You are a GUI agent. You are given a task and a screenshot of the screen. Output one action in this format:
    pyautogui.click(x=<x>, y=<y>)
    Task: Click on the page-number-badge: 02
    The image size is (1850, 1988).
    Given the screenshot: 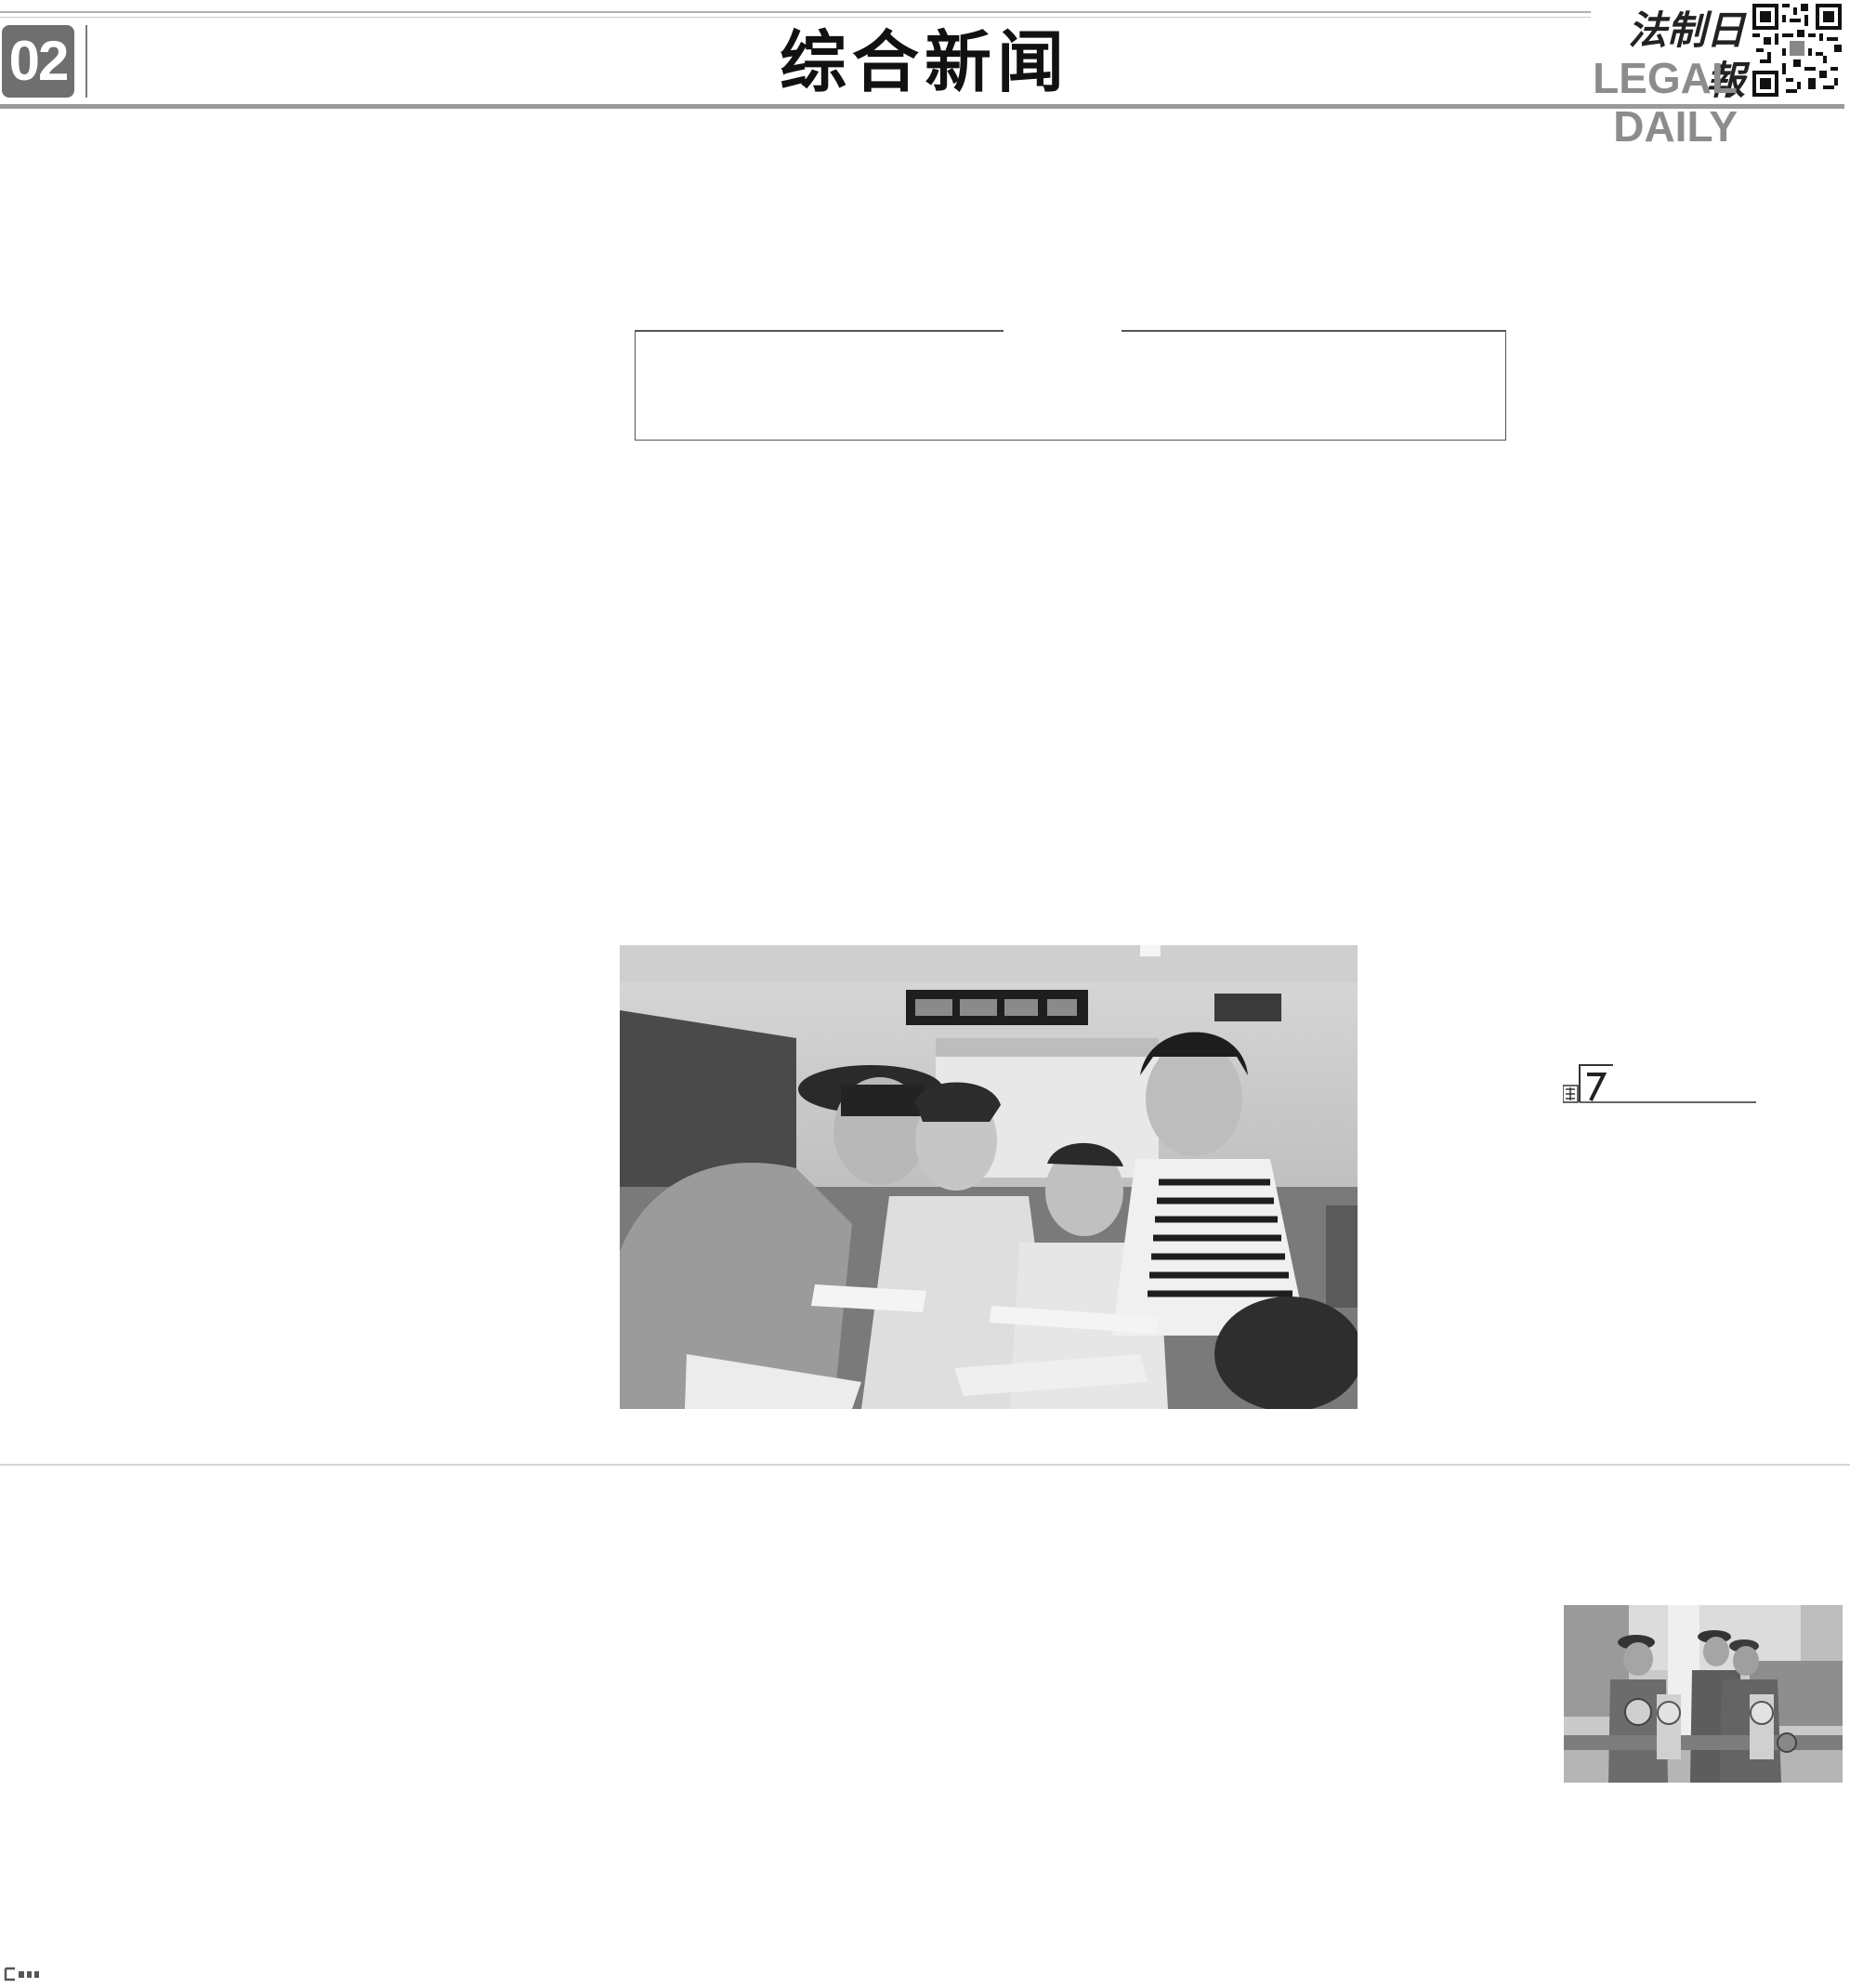 What is the action you would take?
    pyautogui.click(x=38, y=61)
    